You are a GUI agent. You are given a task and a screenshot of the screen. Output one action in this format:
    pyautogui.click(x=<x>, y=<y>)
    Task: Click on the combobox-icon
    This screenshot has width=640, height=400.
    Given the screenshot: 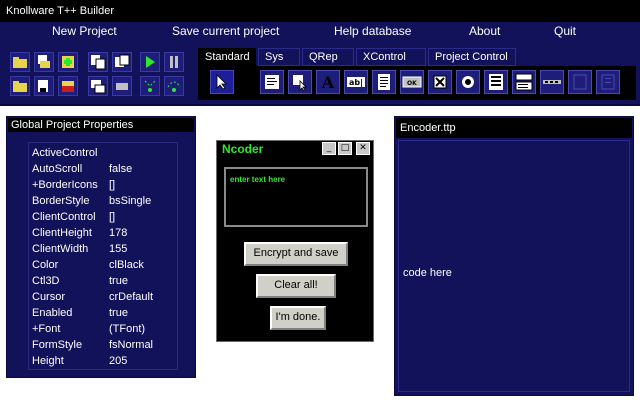 What is the action you would take?
    pyautogui.click(x=524, y=82)
    